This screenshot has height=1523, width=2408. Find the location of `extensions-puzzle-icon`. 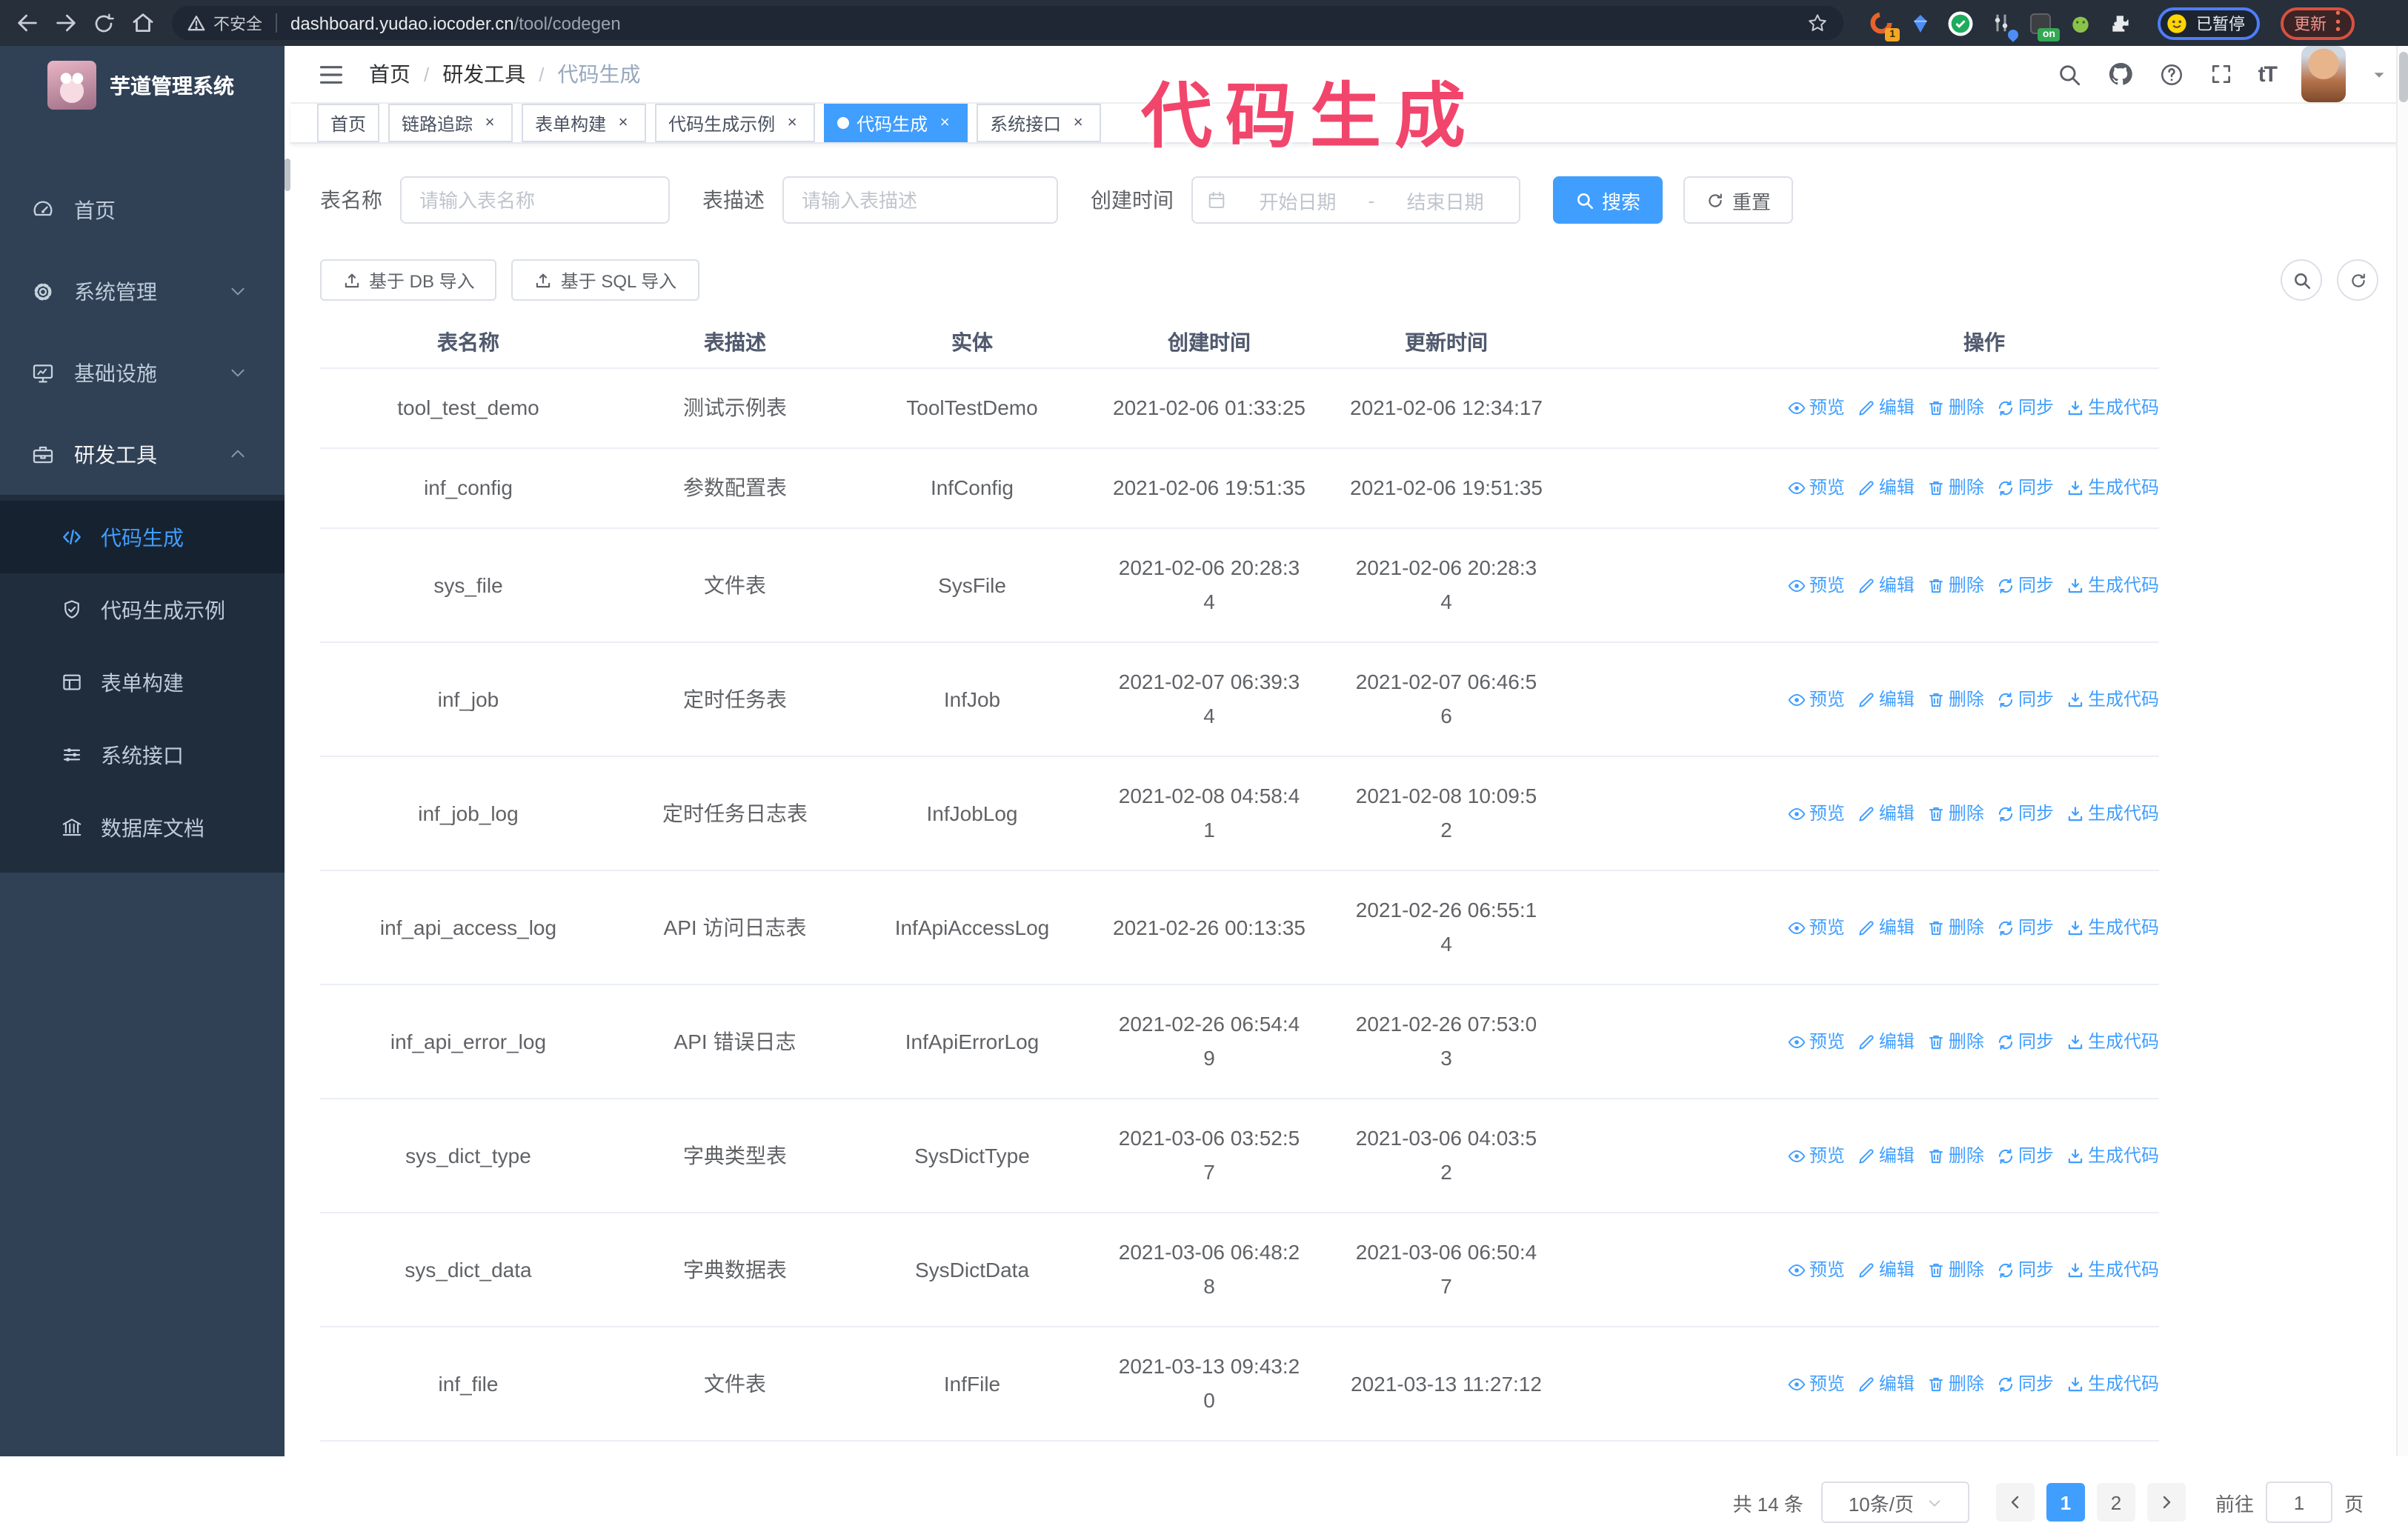

extensions-puzzle-icon is located at coordinates (2120, 23).